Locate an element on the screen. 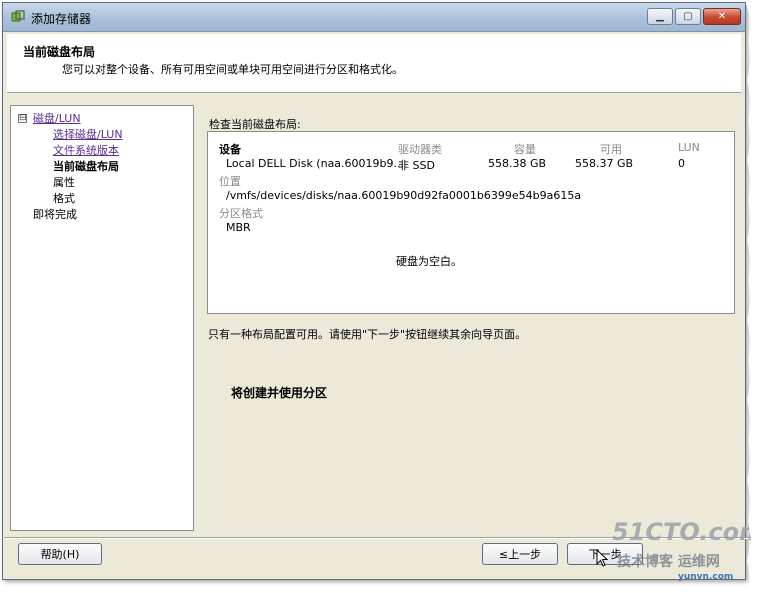 This screenshot has width=757, height=593. disk-capacity: 558.38 GB is located at coordinates (517, 163).